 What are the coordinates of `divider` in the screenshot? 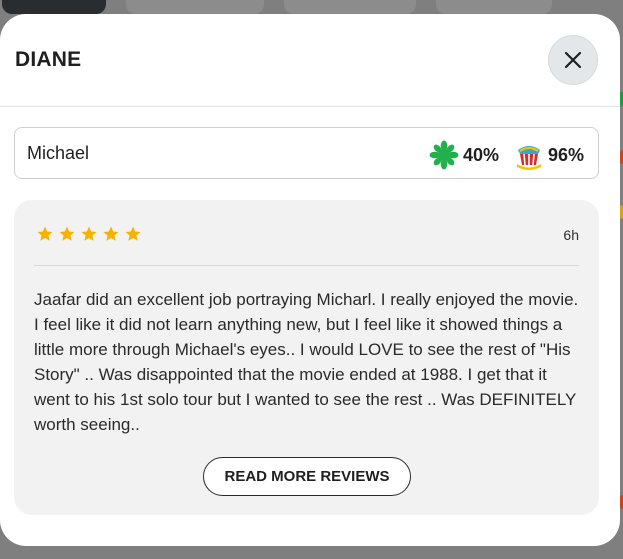 It's located at (306, 265).